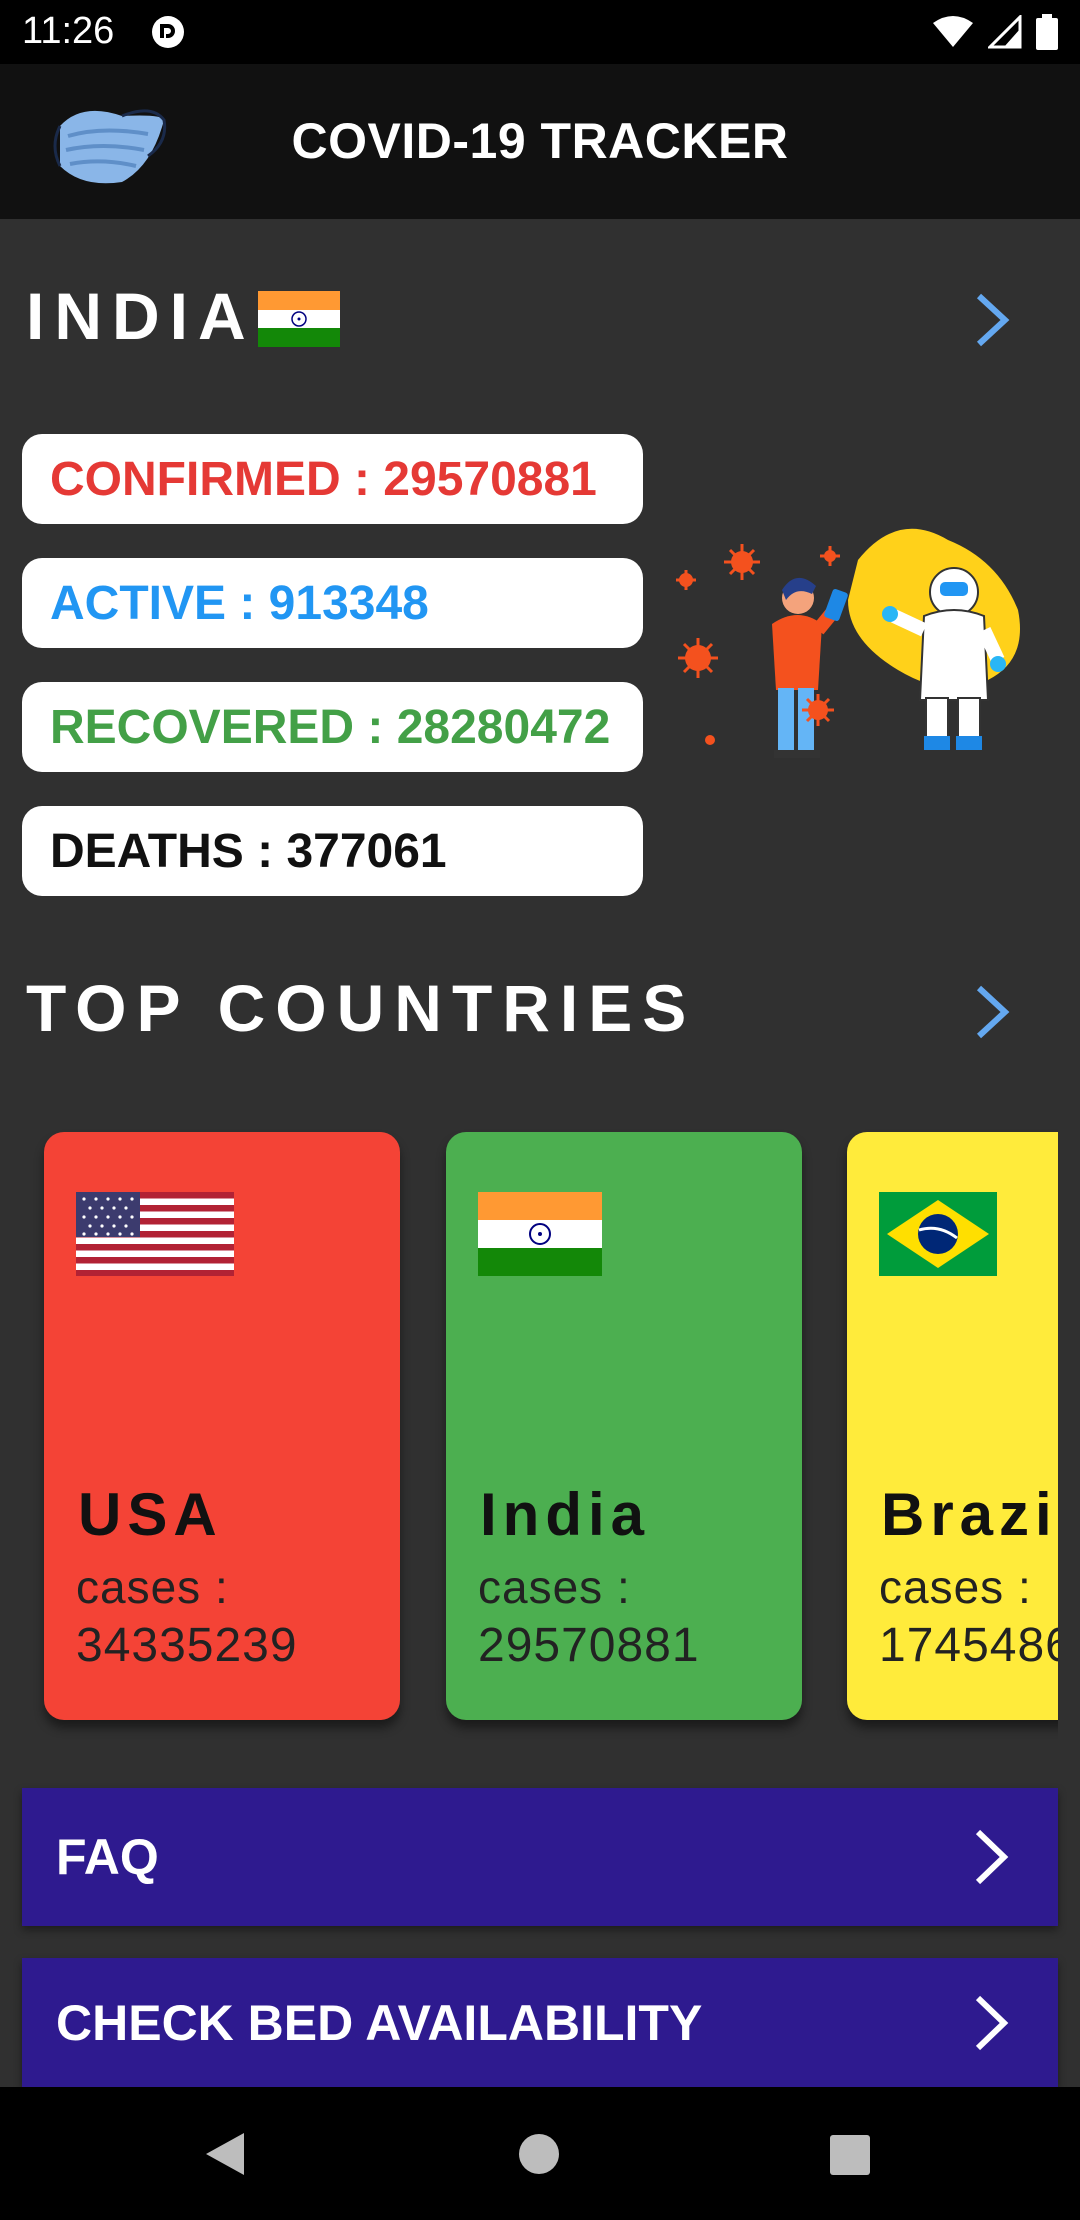 This screenshot has height=2220, width=1080. I want to click on status-bar: 11:26, so click(540, 32).